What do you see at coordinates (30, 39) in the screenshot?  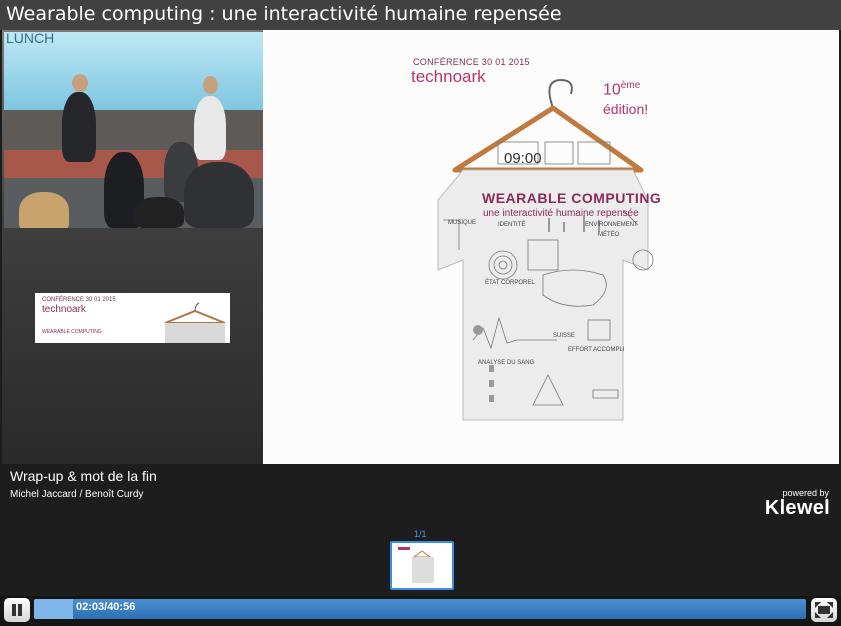 I see `projection-text: LUNCH` at bounding box center [30, 39].